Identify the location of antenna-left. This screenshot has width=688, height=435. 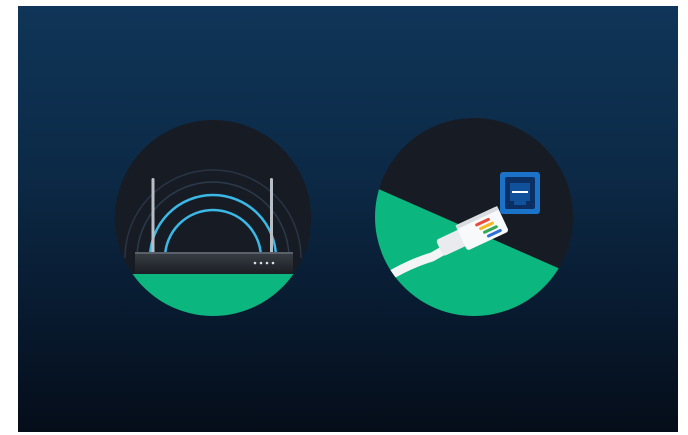
(153, 216).